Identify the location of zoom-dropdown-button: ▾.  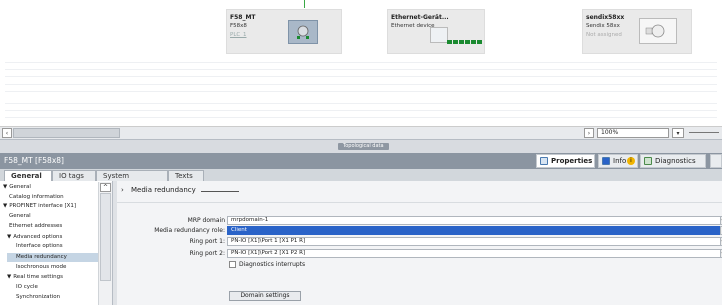
(678, 133).